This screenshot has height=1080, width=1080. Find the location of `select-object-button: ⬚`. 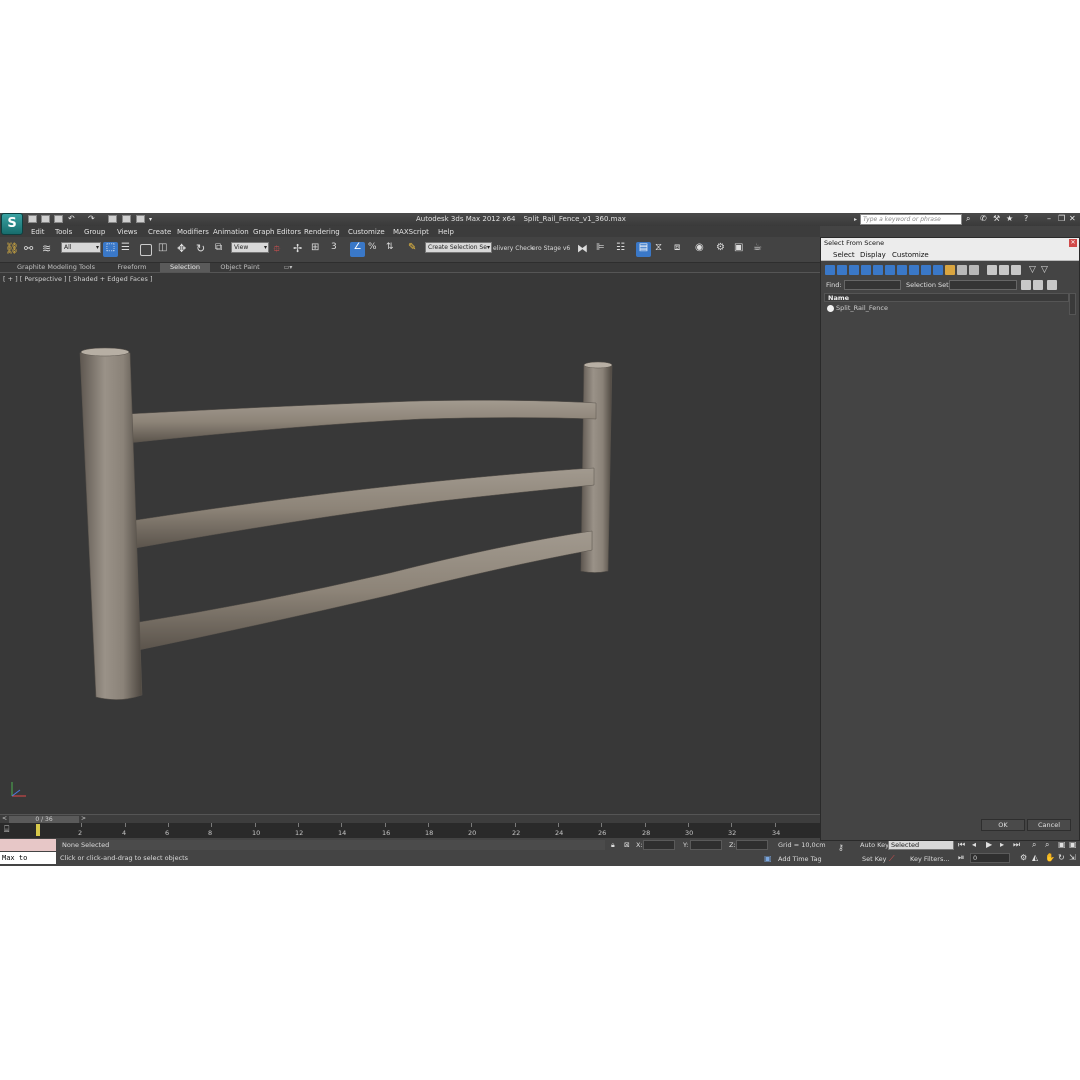

select-object-button: ⬚ is located at coordinates (110, 249).